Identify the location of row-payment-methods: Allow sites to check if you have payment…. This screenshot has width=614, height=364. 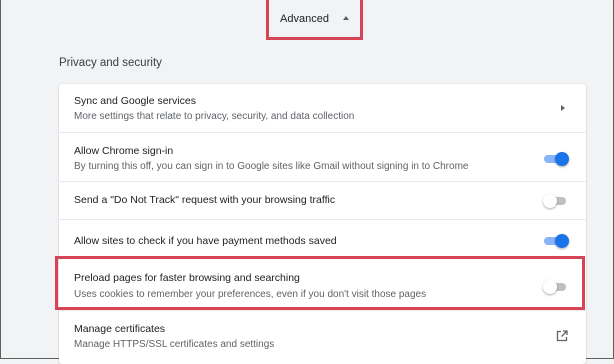
(322, 238).